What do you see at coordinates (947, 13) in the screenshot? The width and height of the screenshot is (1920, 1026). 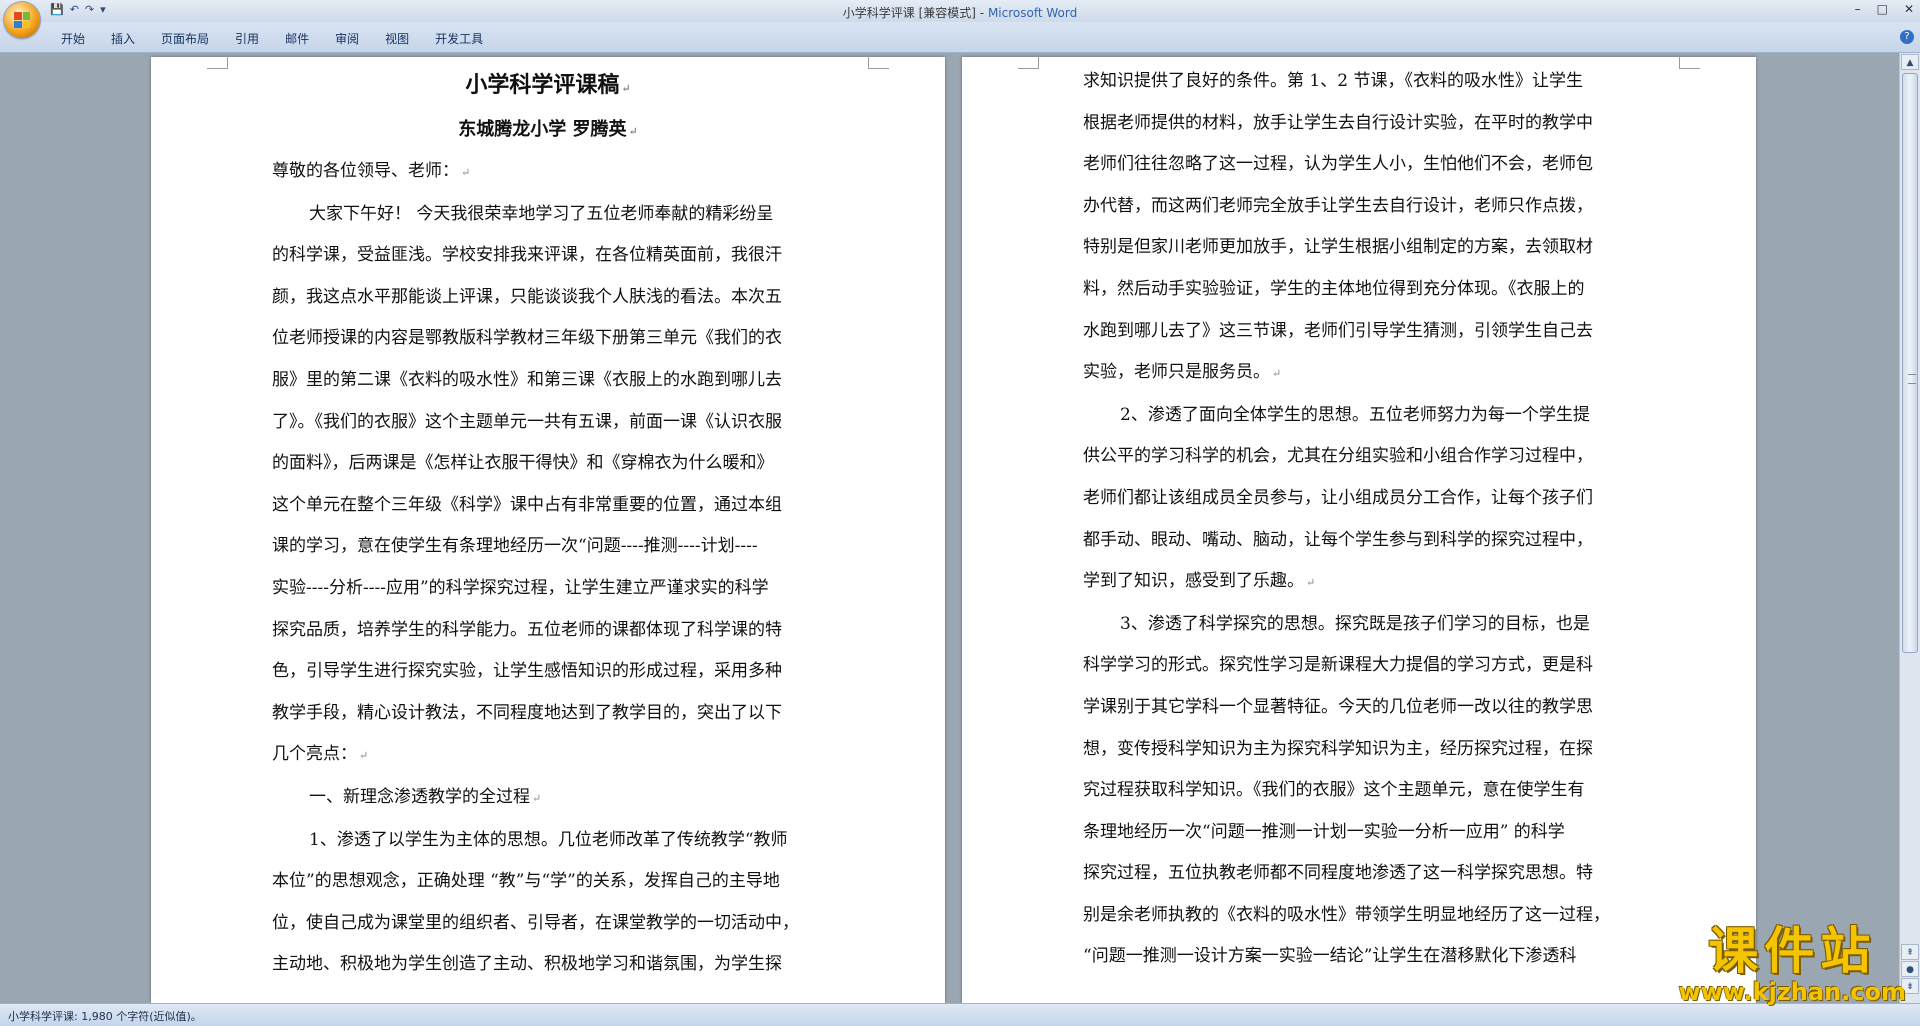 I see `compat-mode: [兼容模式]` at bounding box center [947, 13].